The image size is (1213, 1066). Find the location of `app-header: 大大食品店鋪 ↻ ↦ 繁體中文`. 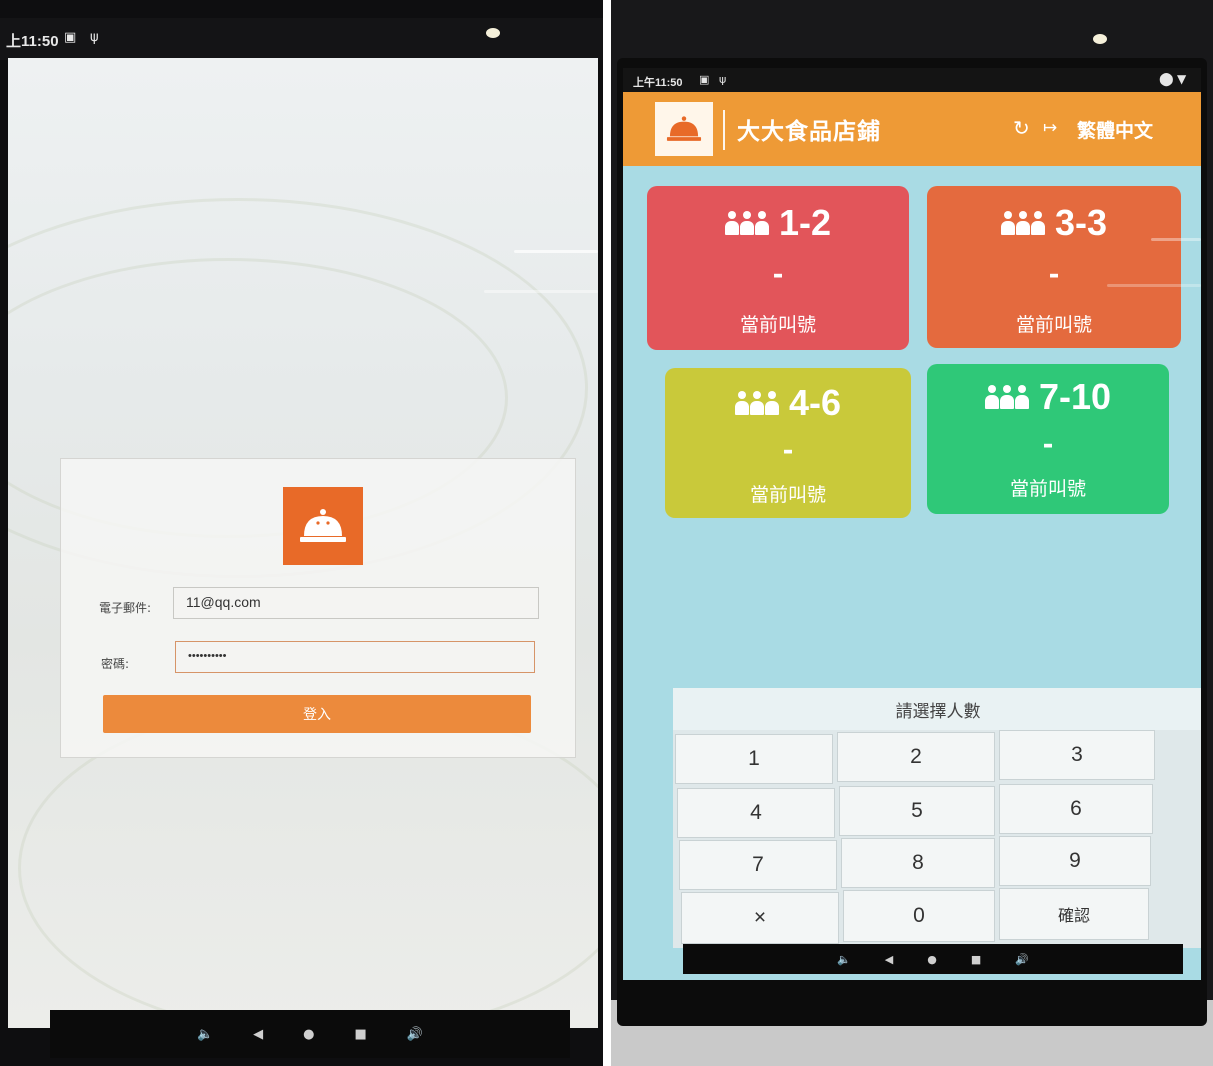

app-header: 大大食品店鋪 ↻ ↦ 繁體中文 is located at coordinates (912, 129).